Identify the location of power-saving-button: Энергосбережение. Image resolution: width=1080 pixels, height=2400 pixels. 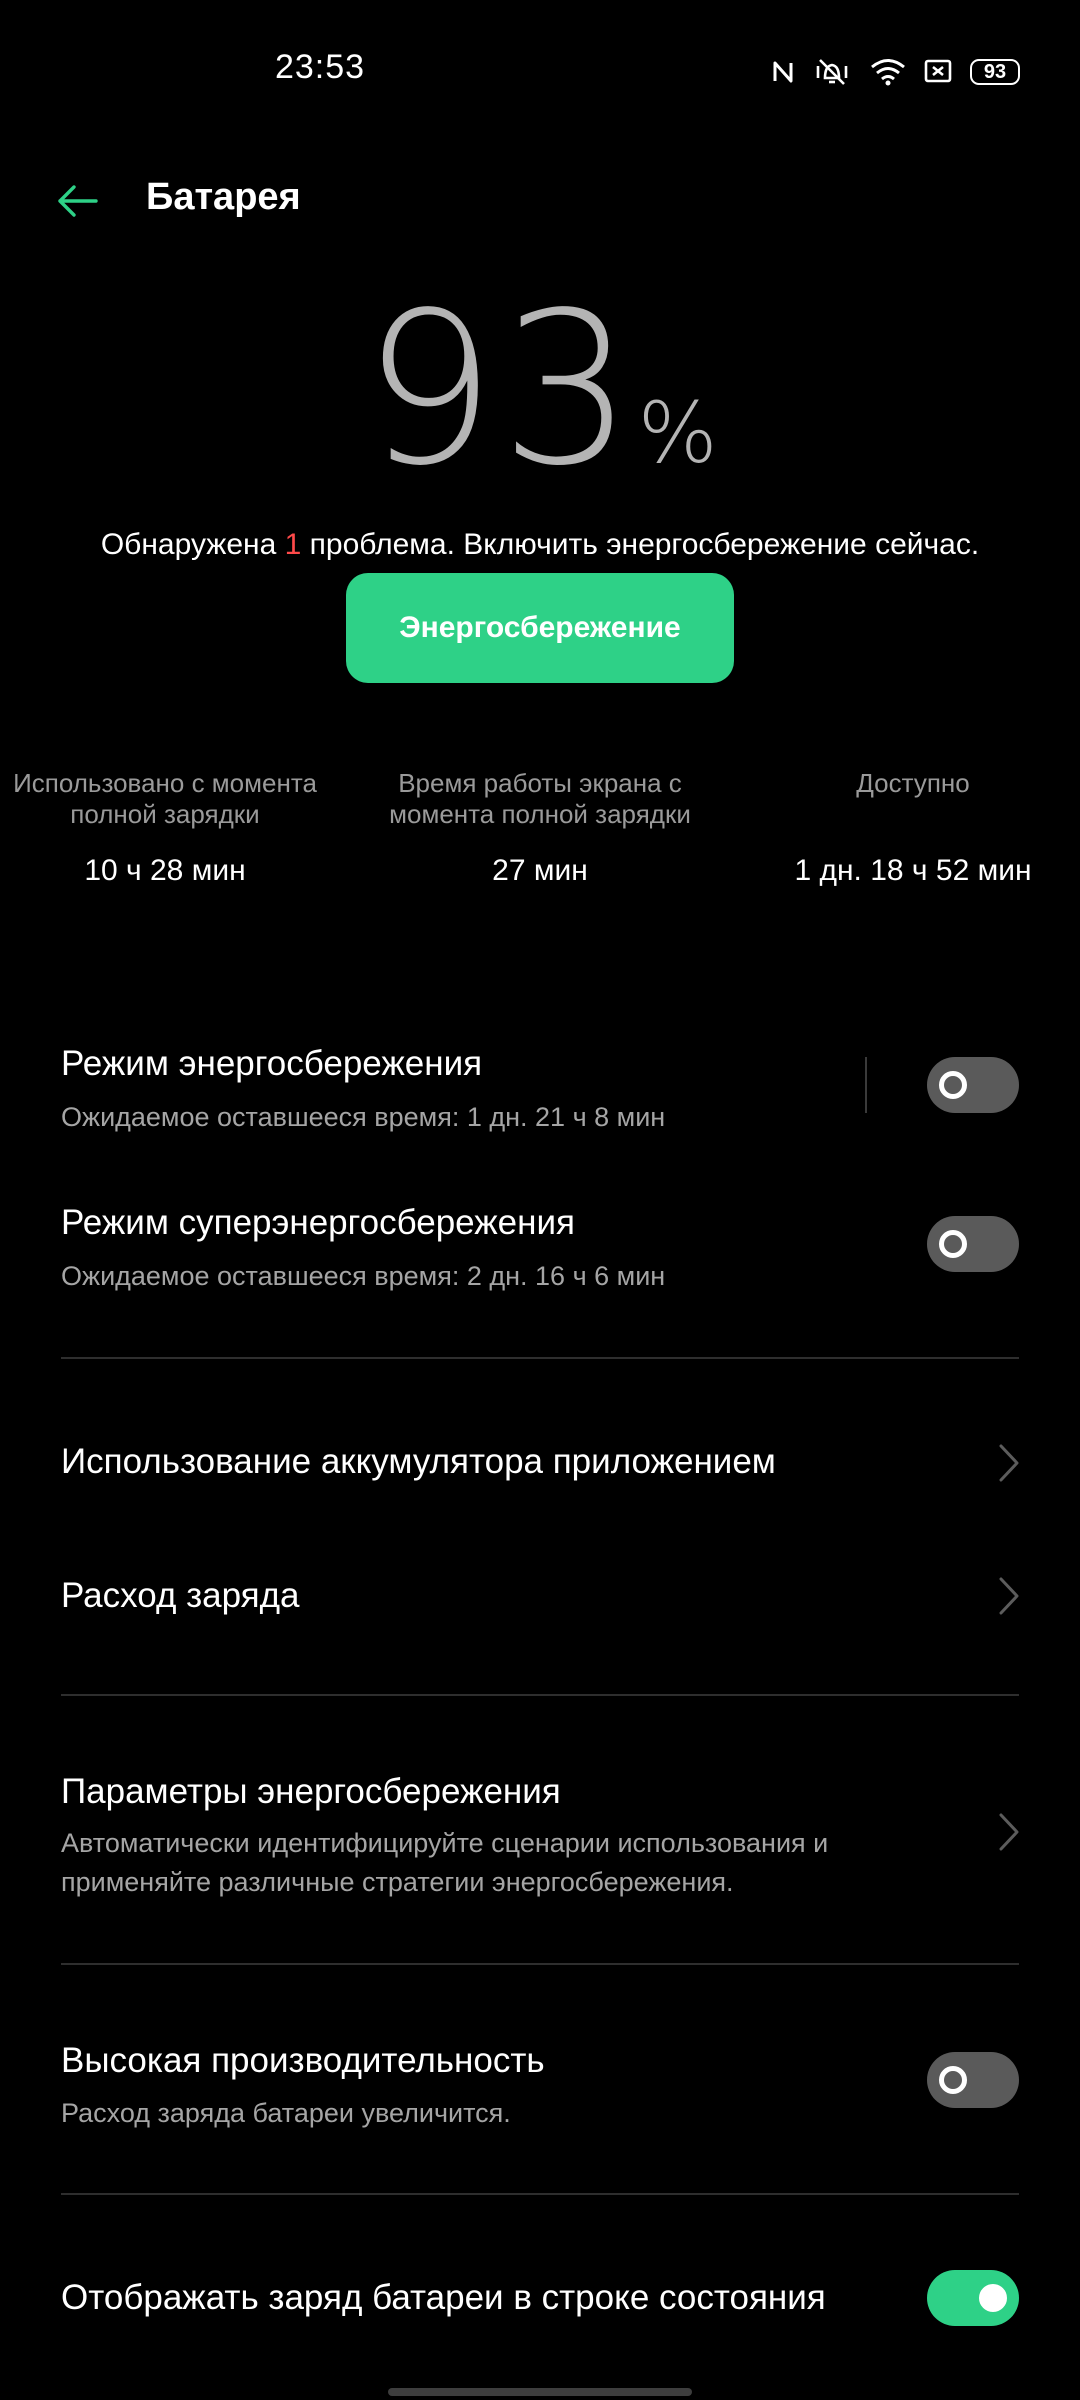
(540, 628).